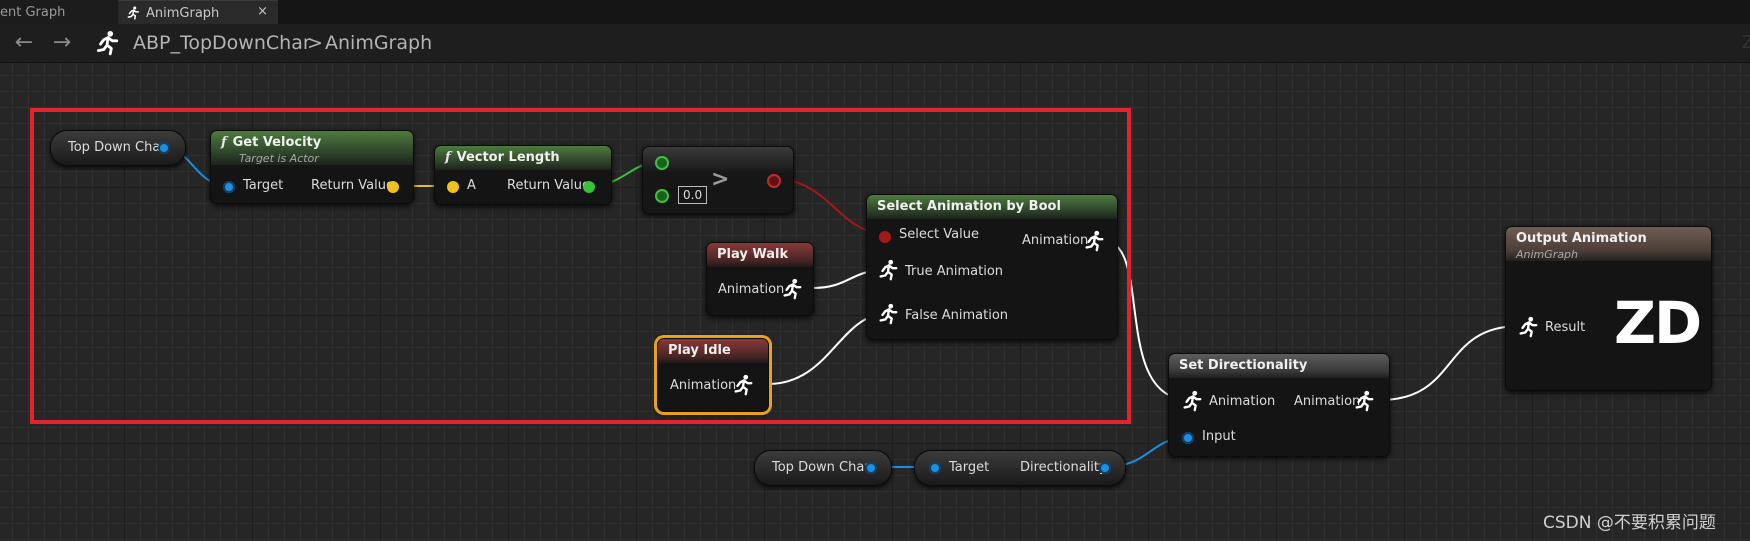 The image size is (1750, 541). I want to click on node-title: Select Animation by Bool, so click(969, 206).